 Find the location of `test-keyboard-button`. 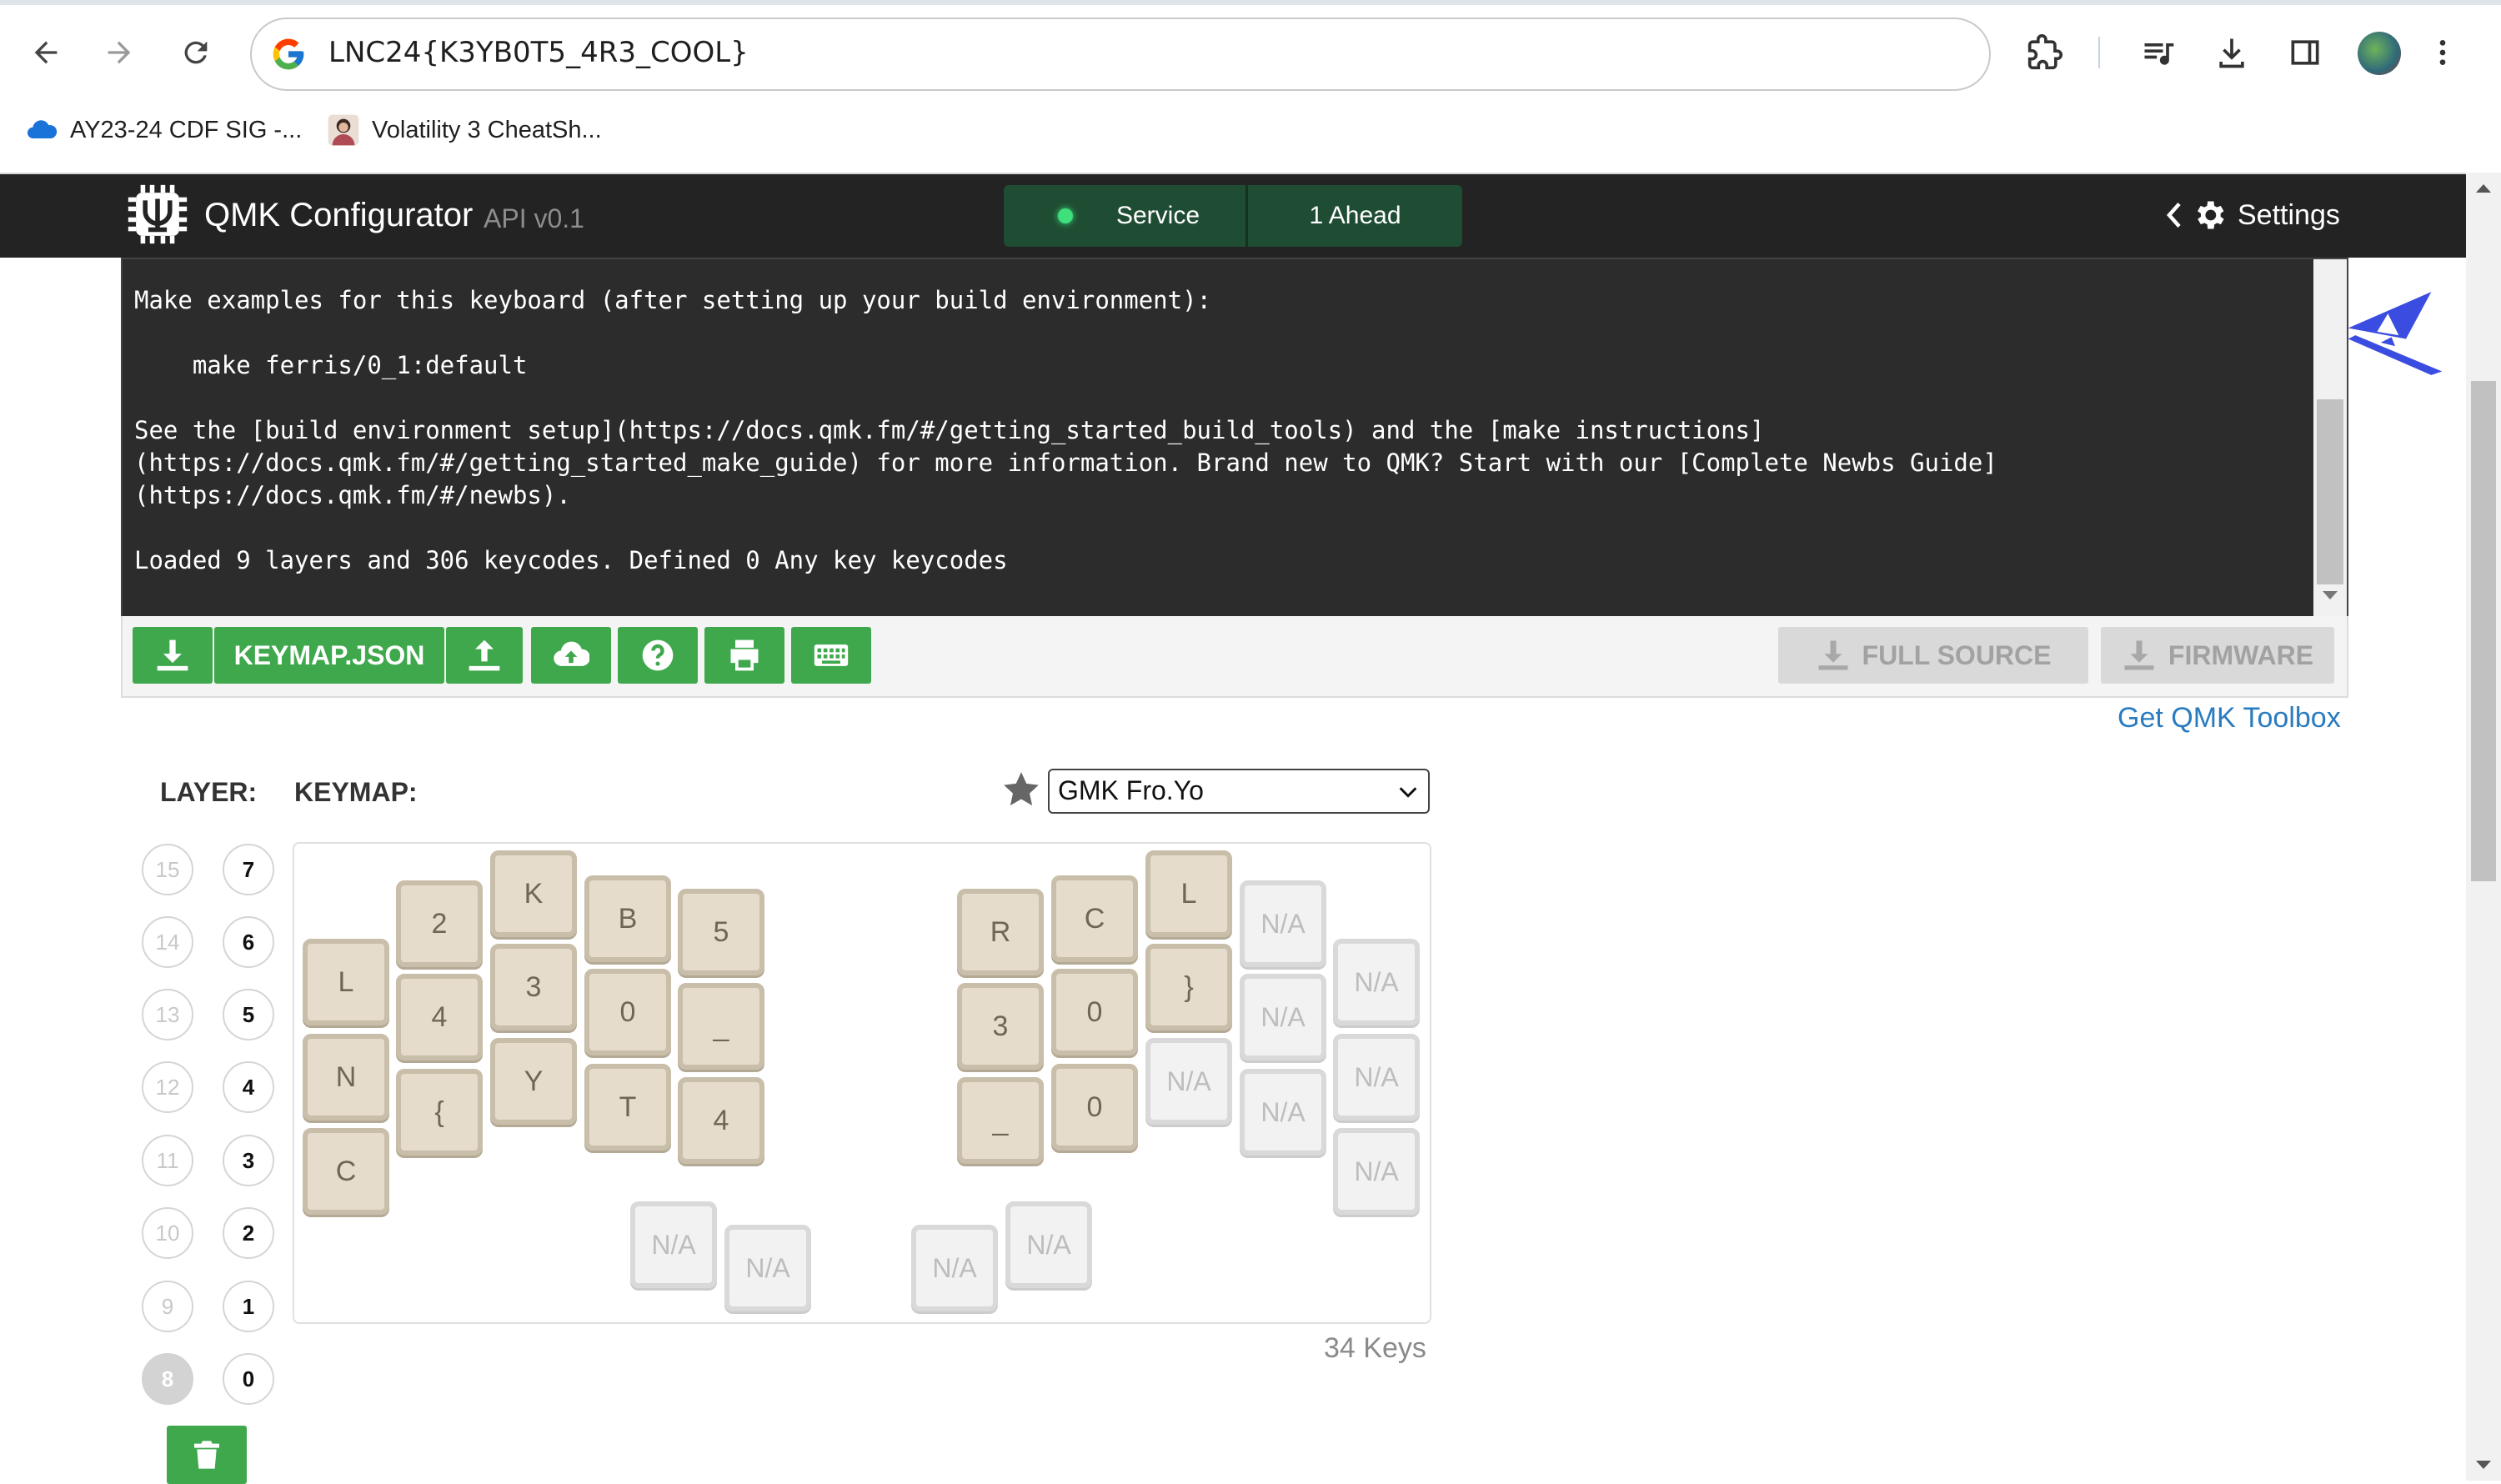

test-keyboard-button is located at coordinates (831, 655).